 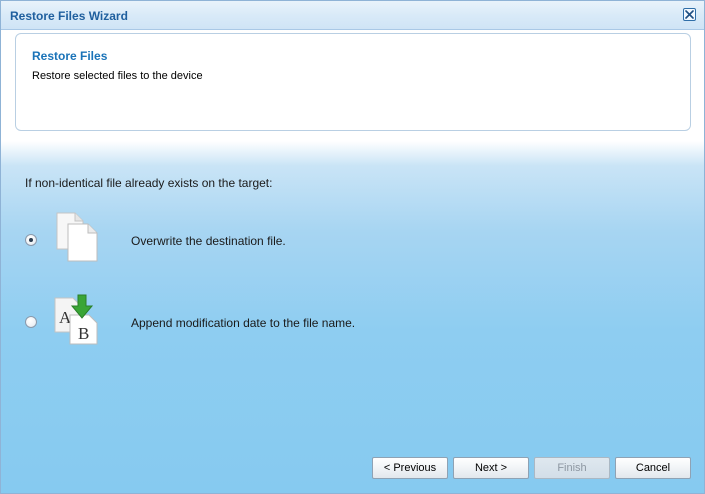 I want to click on append-date-icon: A B, so click(x=76, y=319).